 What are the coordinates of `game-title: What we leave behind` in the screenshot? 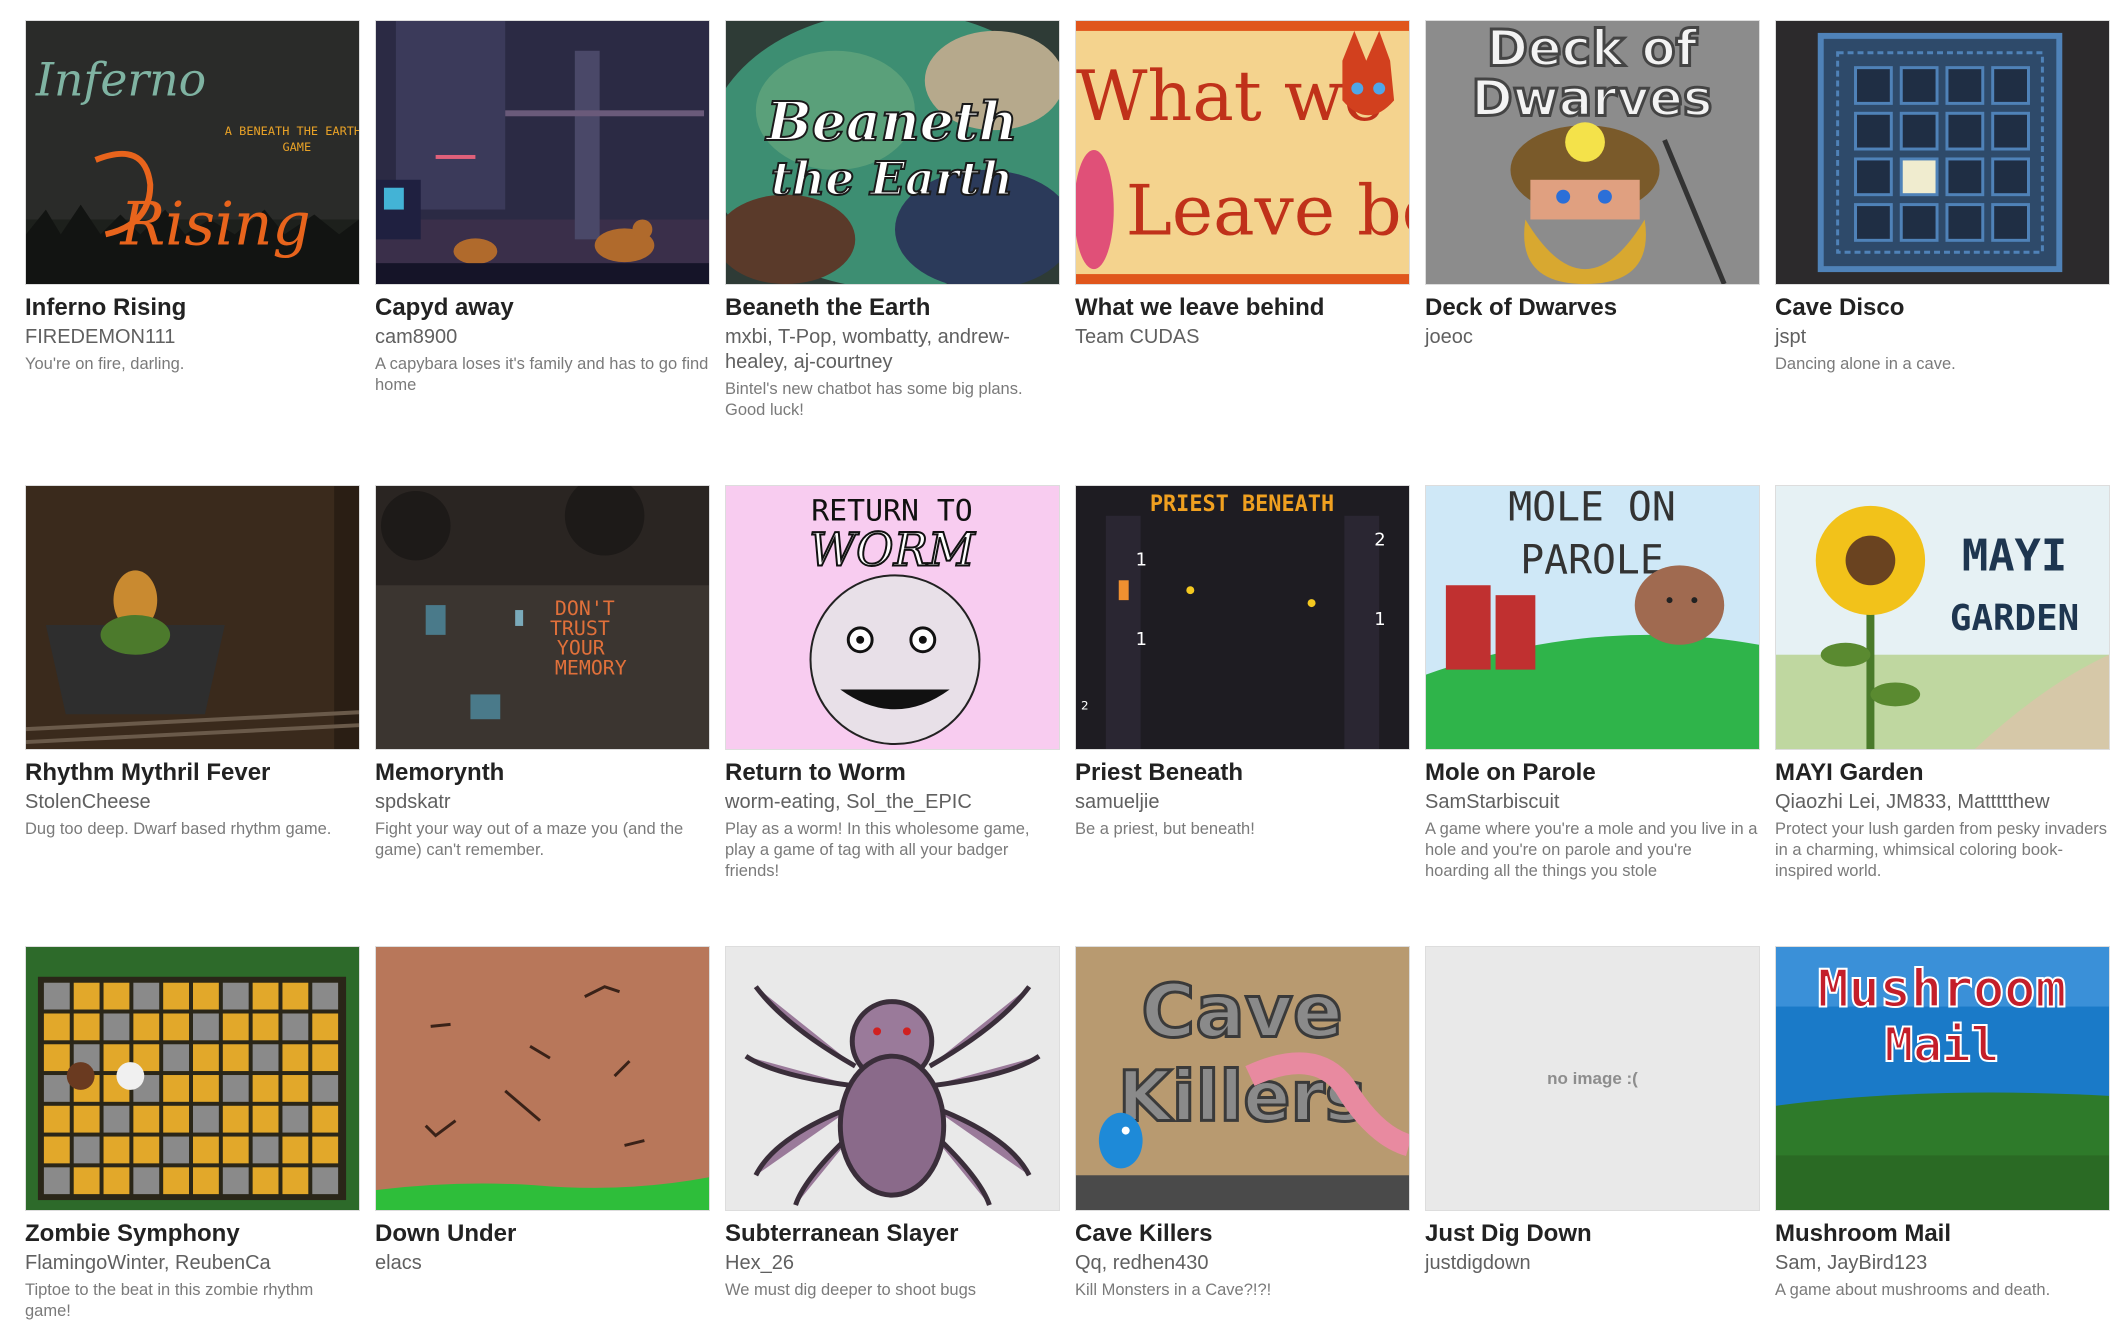 It's located at (1242, 308).